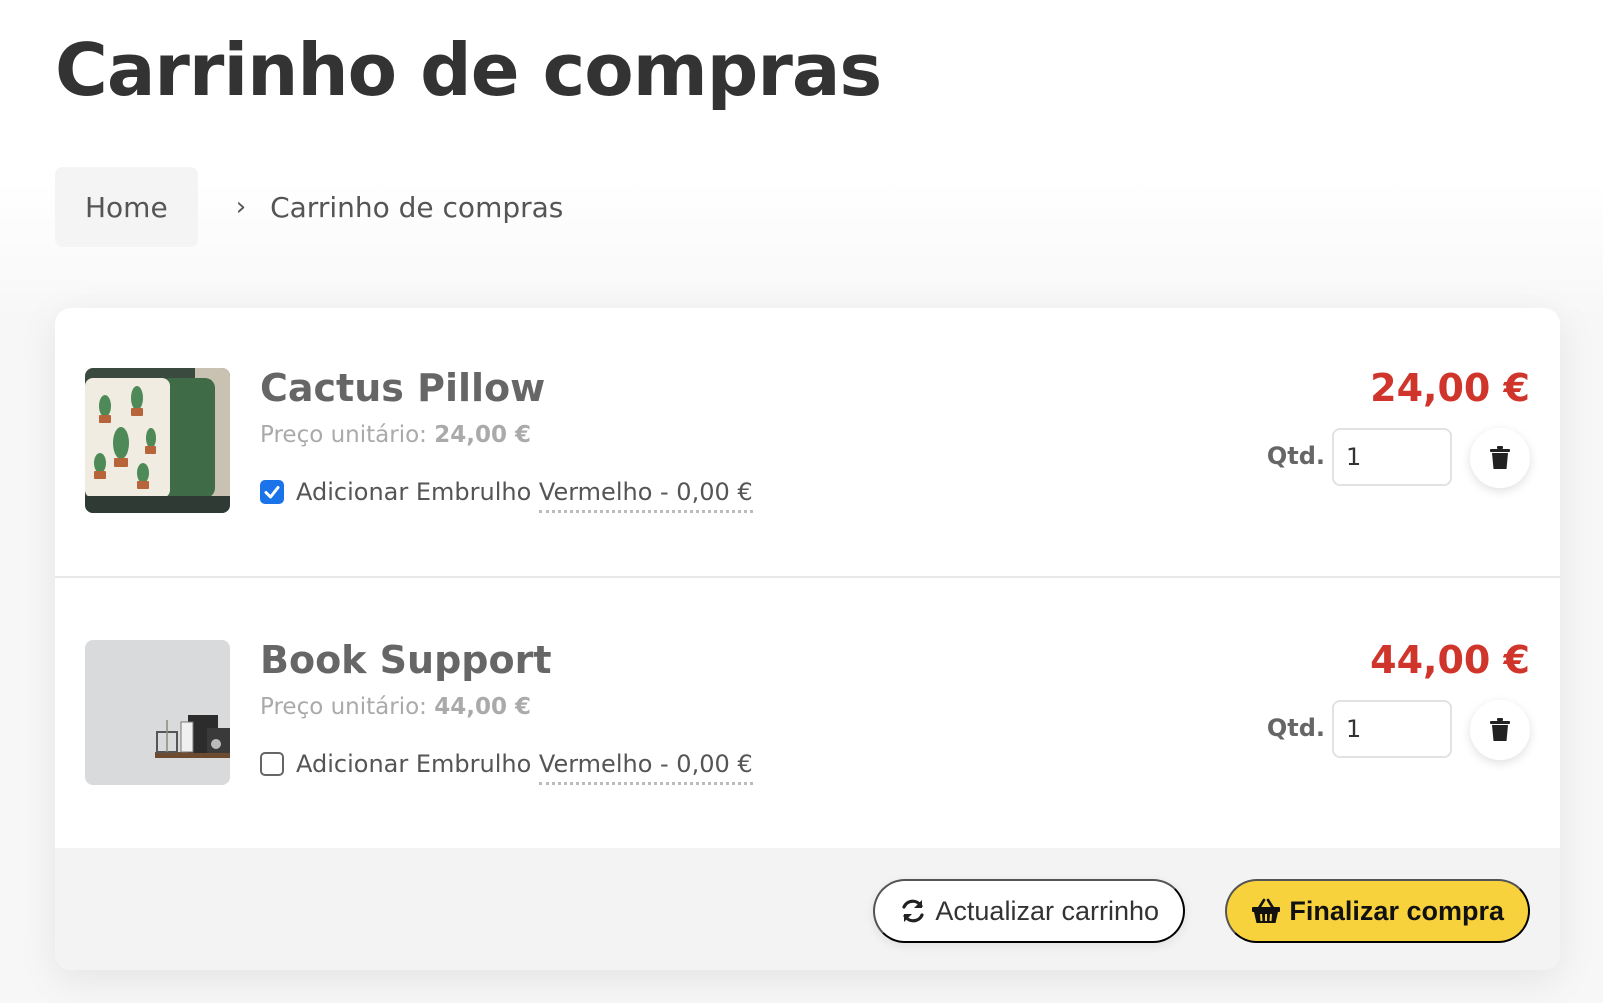  I want to click on refresh-icon, so click(913, 911).